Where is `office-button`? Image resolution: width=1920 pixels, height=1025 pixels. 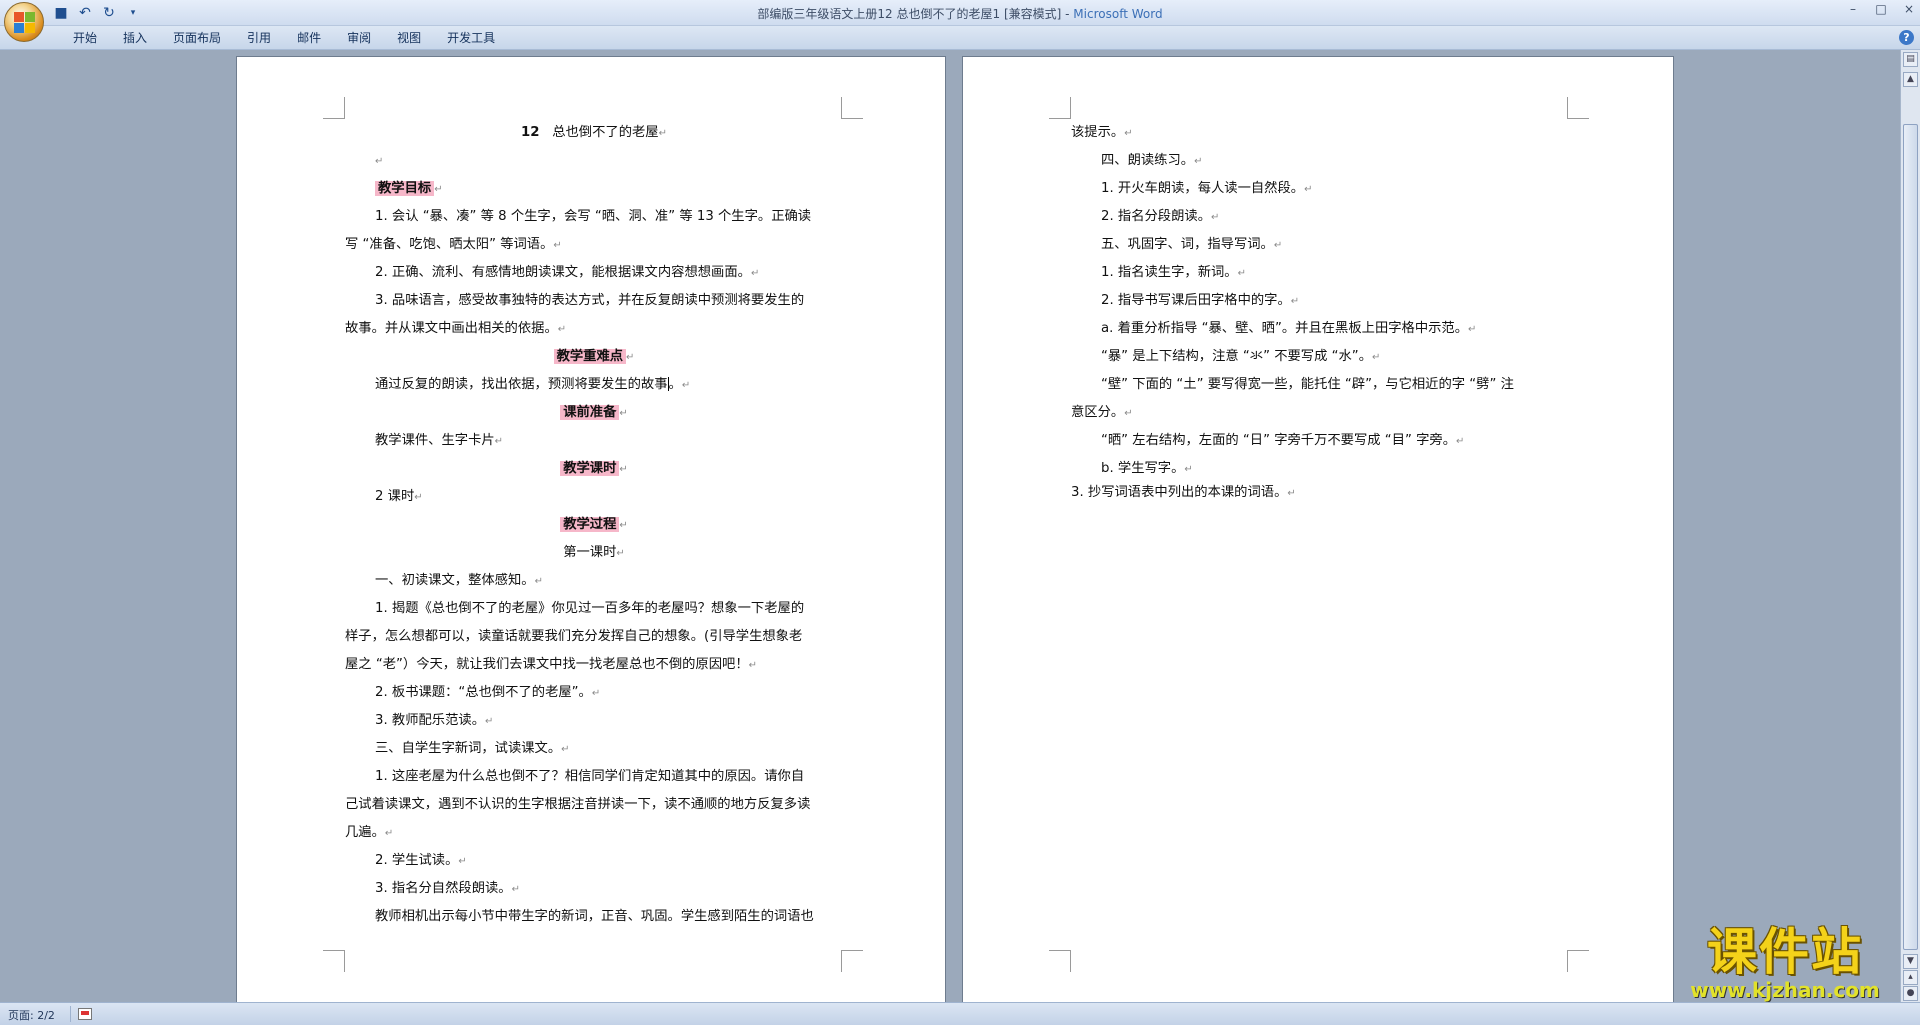
office-button is located at coordinates (24, 22).